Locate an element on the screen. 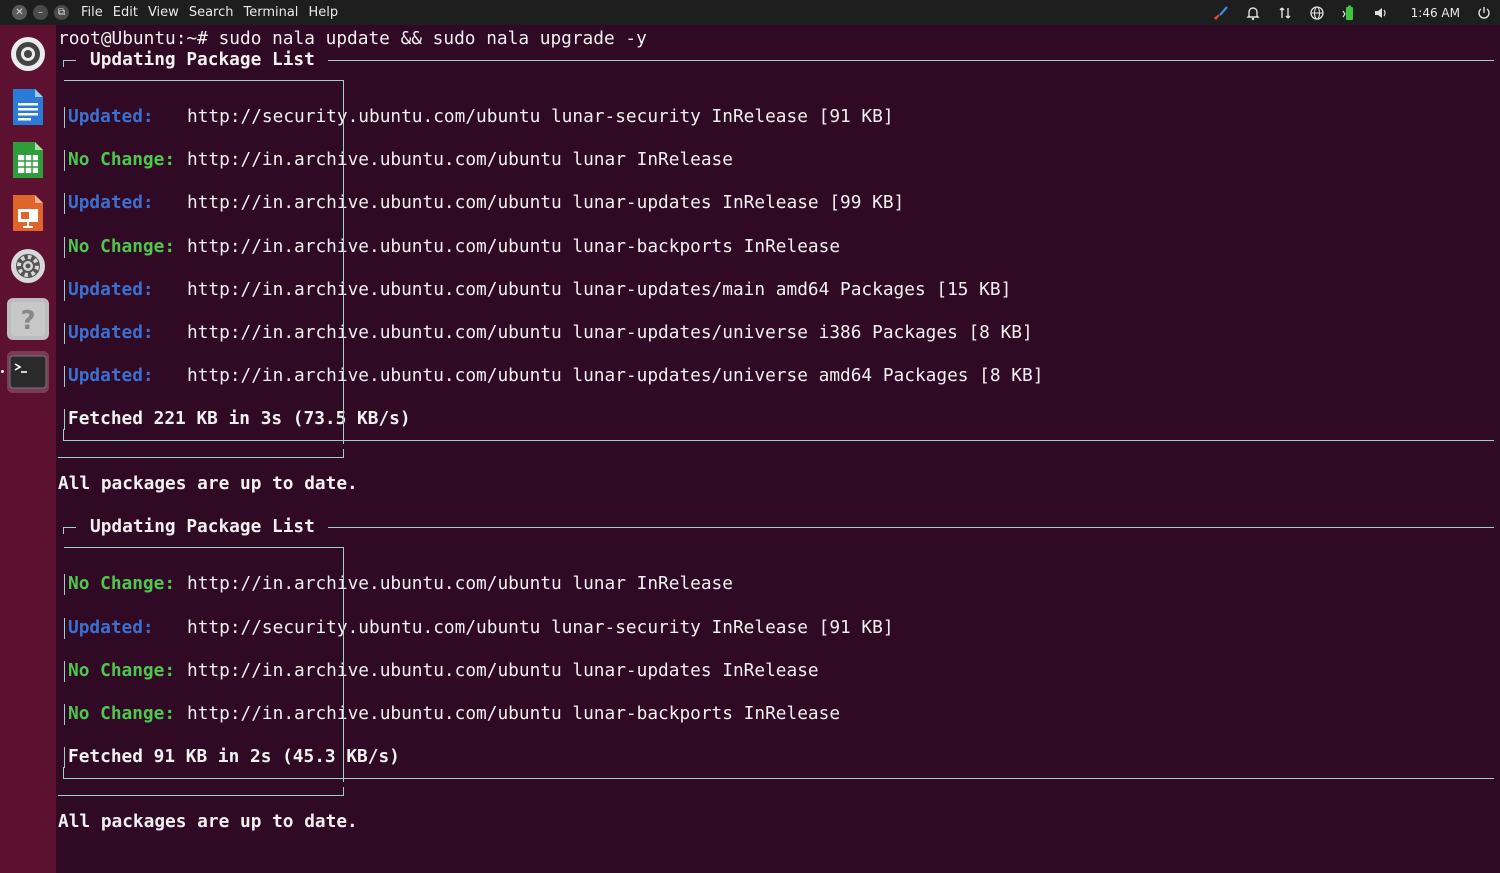 This screenshot has width=1500, height=873. impress-icon is located at coordinates (28, 213).